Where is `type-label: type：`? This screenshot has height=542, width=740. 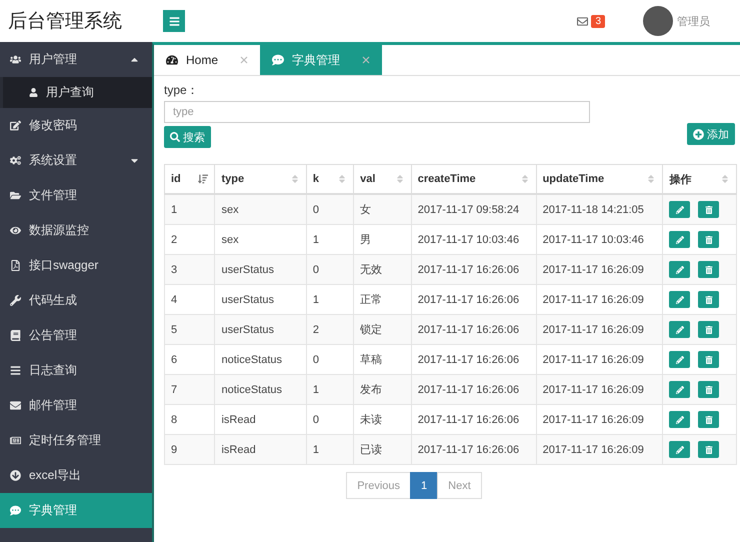
type-label: type： is located at coordinates (182, 90).